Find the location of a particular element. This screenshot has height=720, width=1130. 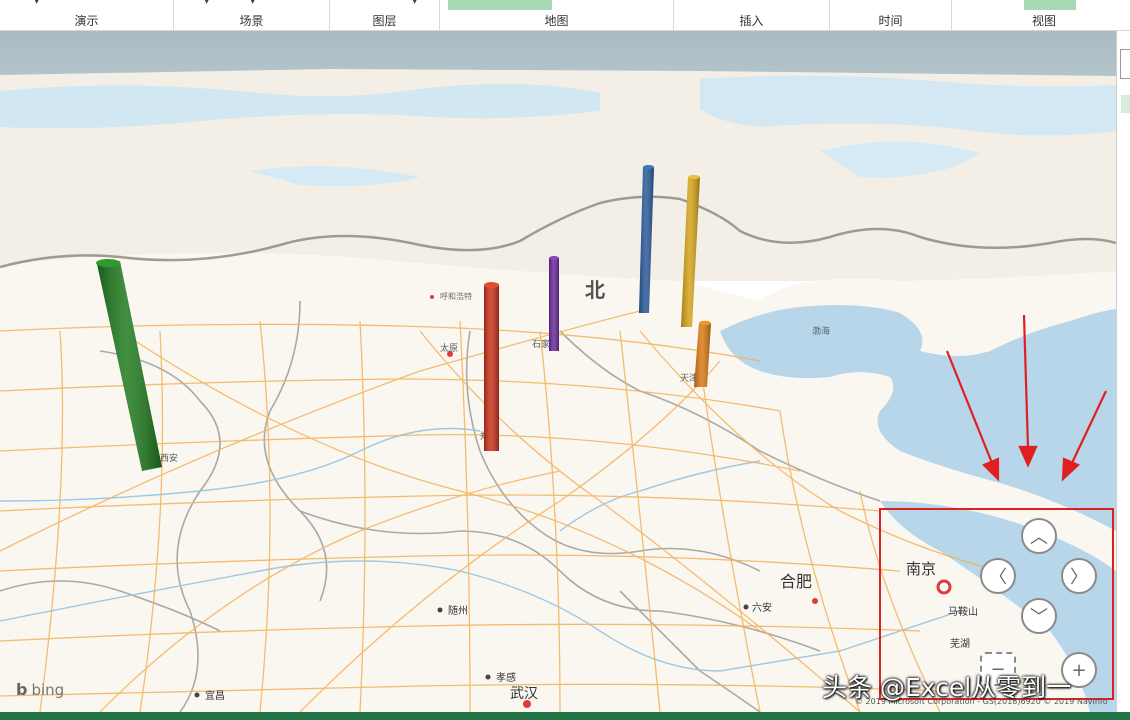

city-label-suizhou: 随州 is located at coordinates (458, 610).